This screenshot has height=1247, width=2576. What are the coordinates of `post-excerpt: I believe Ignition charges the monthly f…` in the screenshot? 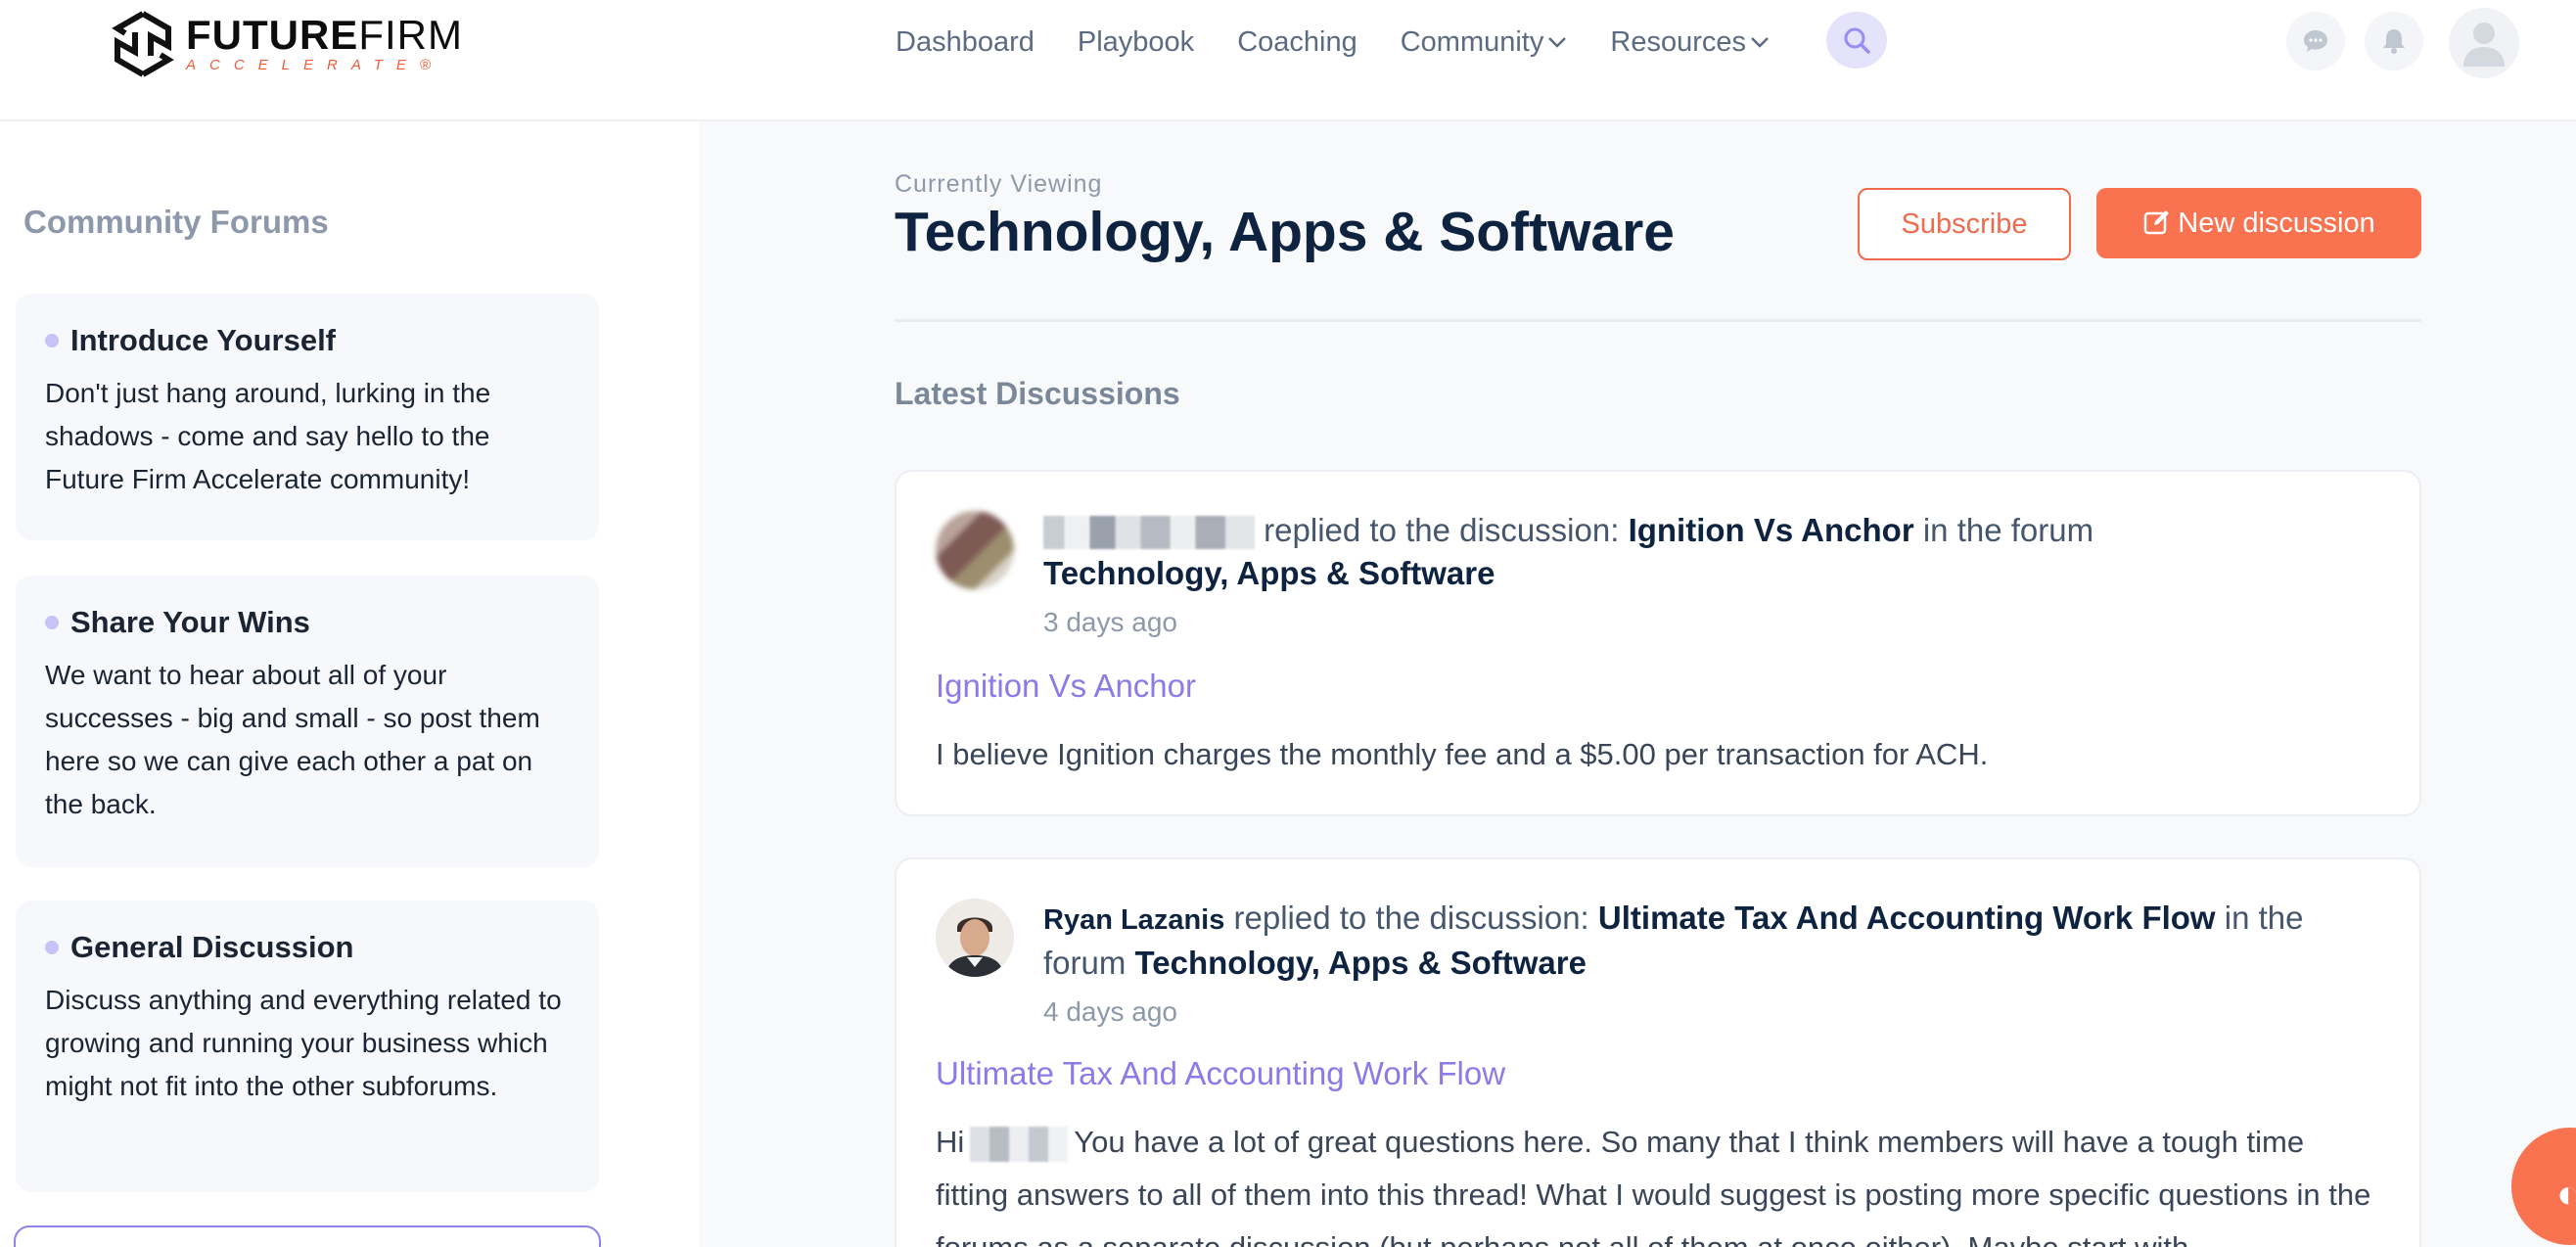 It's located at (1463, 754).